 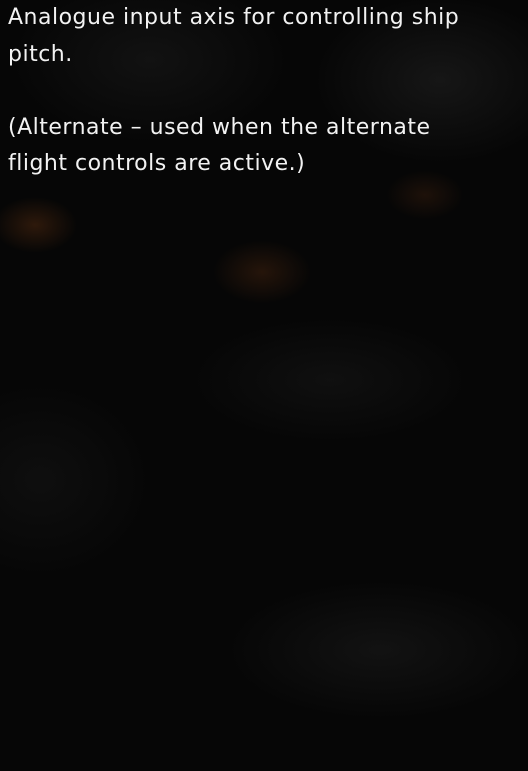 What do you see at coordinates (219, 127) in the screenshot?
I see `description-line-3: (Alternate – used when the alternate` at bounding box center [219, 127].